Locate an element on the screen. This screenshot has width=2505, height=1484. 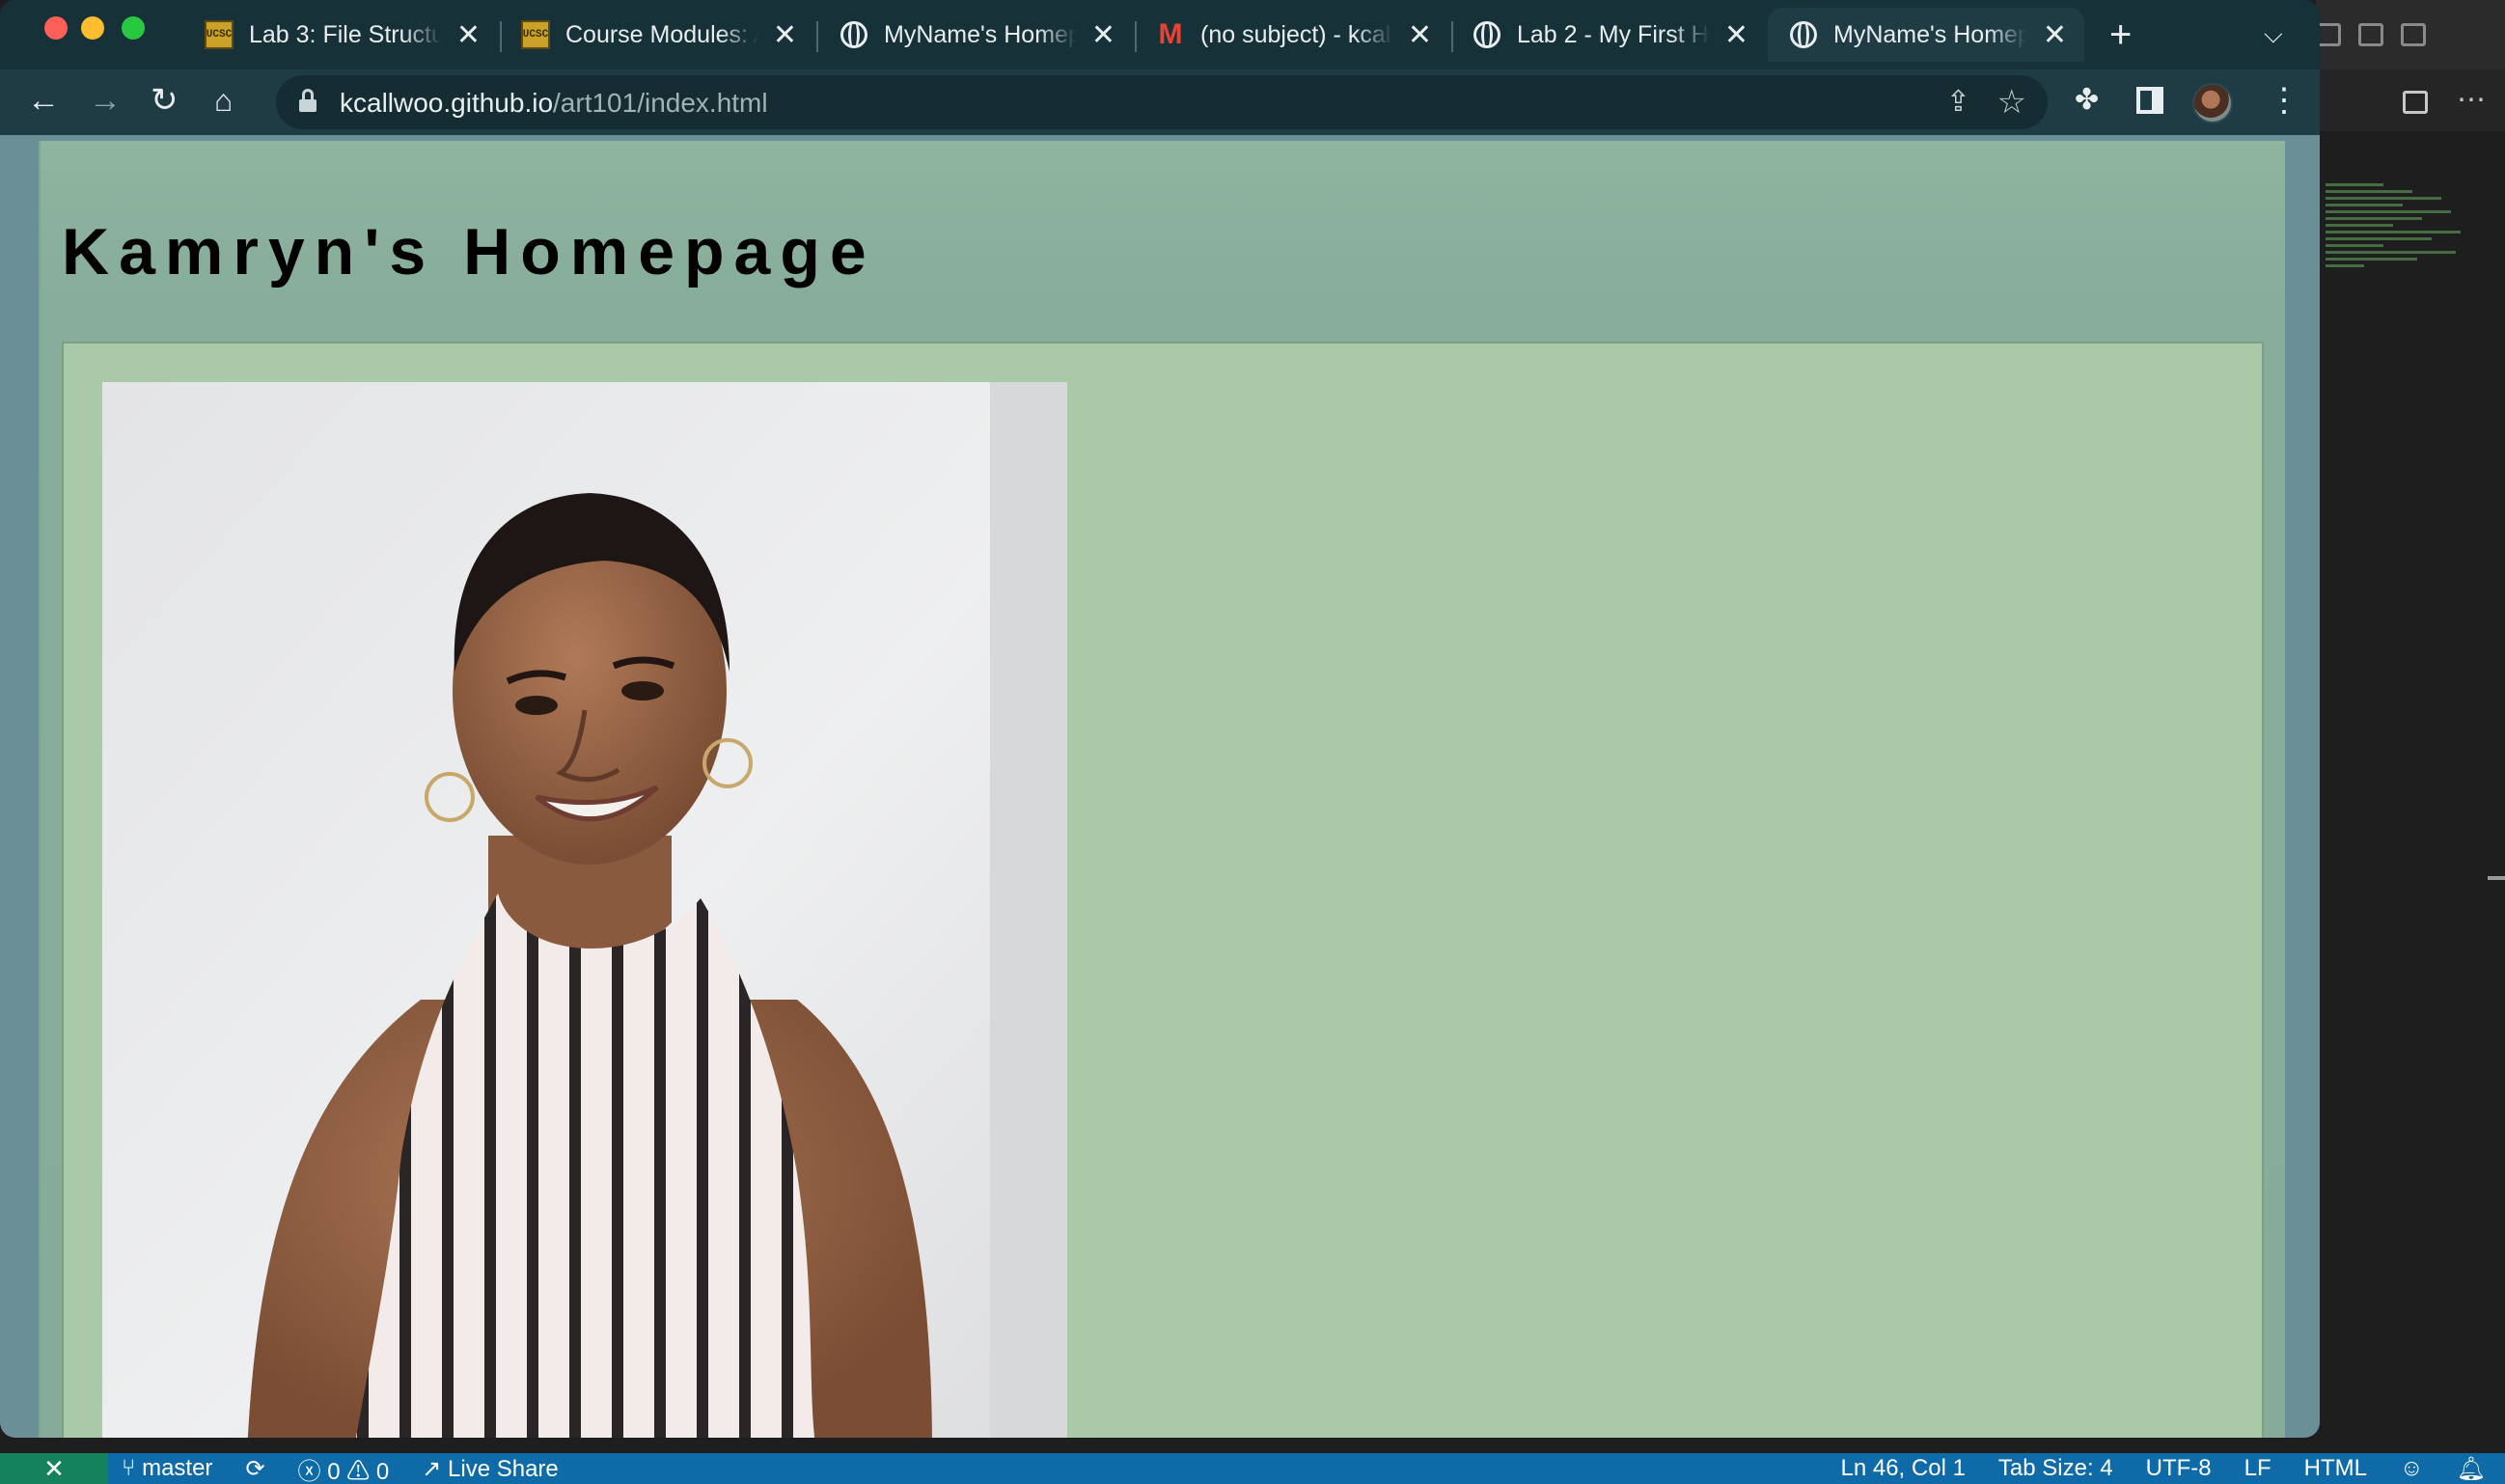
remote-indicator-icon: ✕ is located at coordinates (54, 1468).